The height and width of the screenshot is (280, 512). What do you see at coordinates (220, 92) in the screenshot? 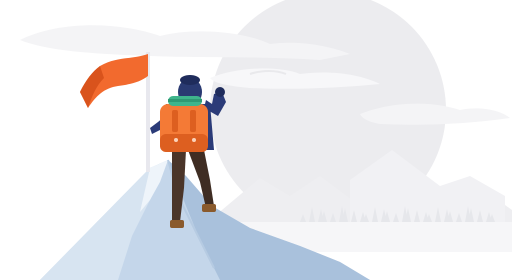
I see `hiker-fist` at bounding box center [220, 92].